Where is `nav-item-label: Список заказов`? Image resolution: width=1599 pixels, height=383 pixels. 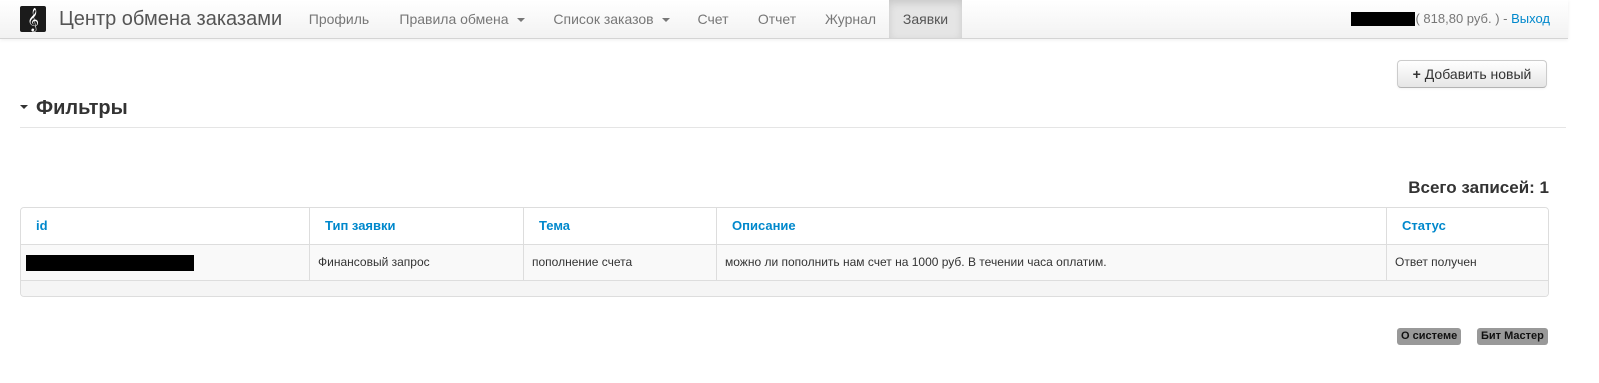
nav-item-label: Список заказов is located at coordinates (603, 19).